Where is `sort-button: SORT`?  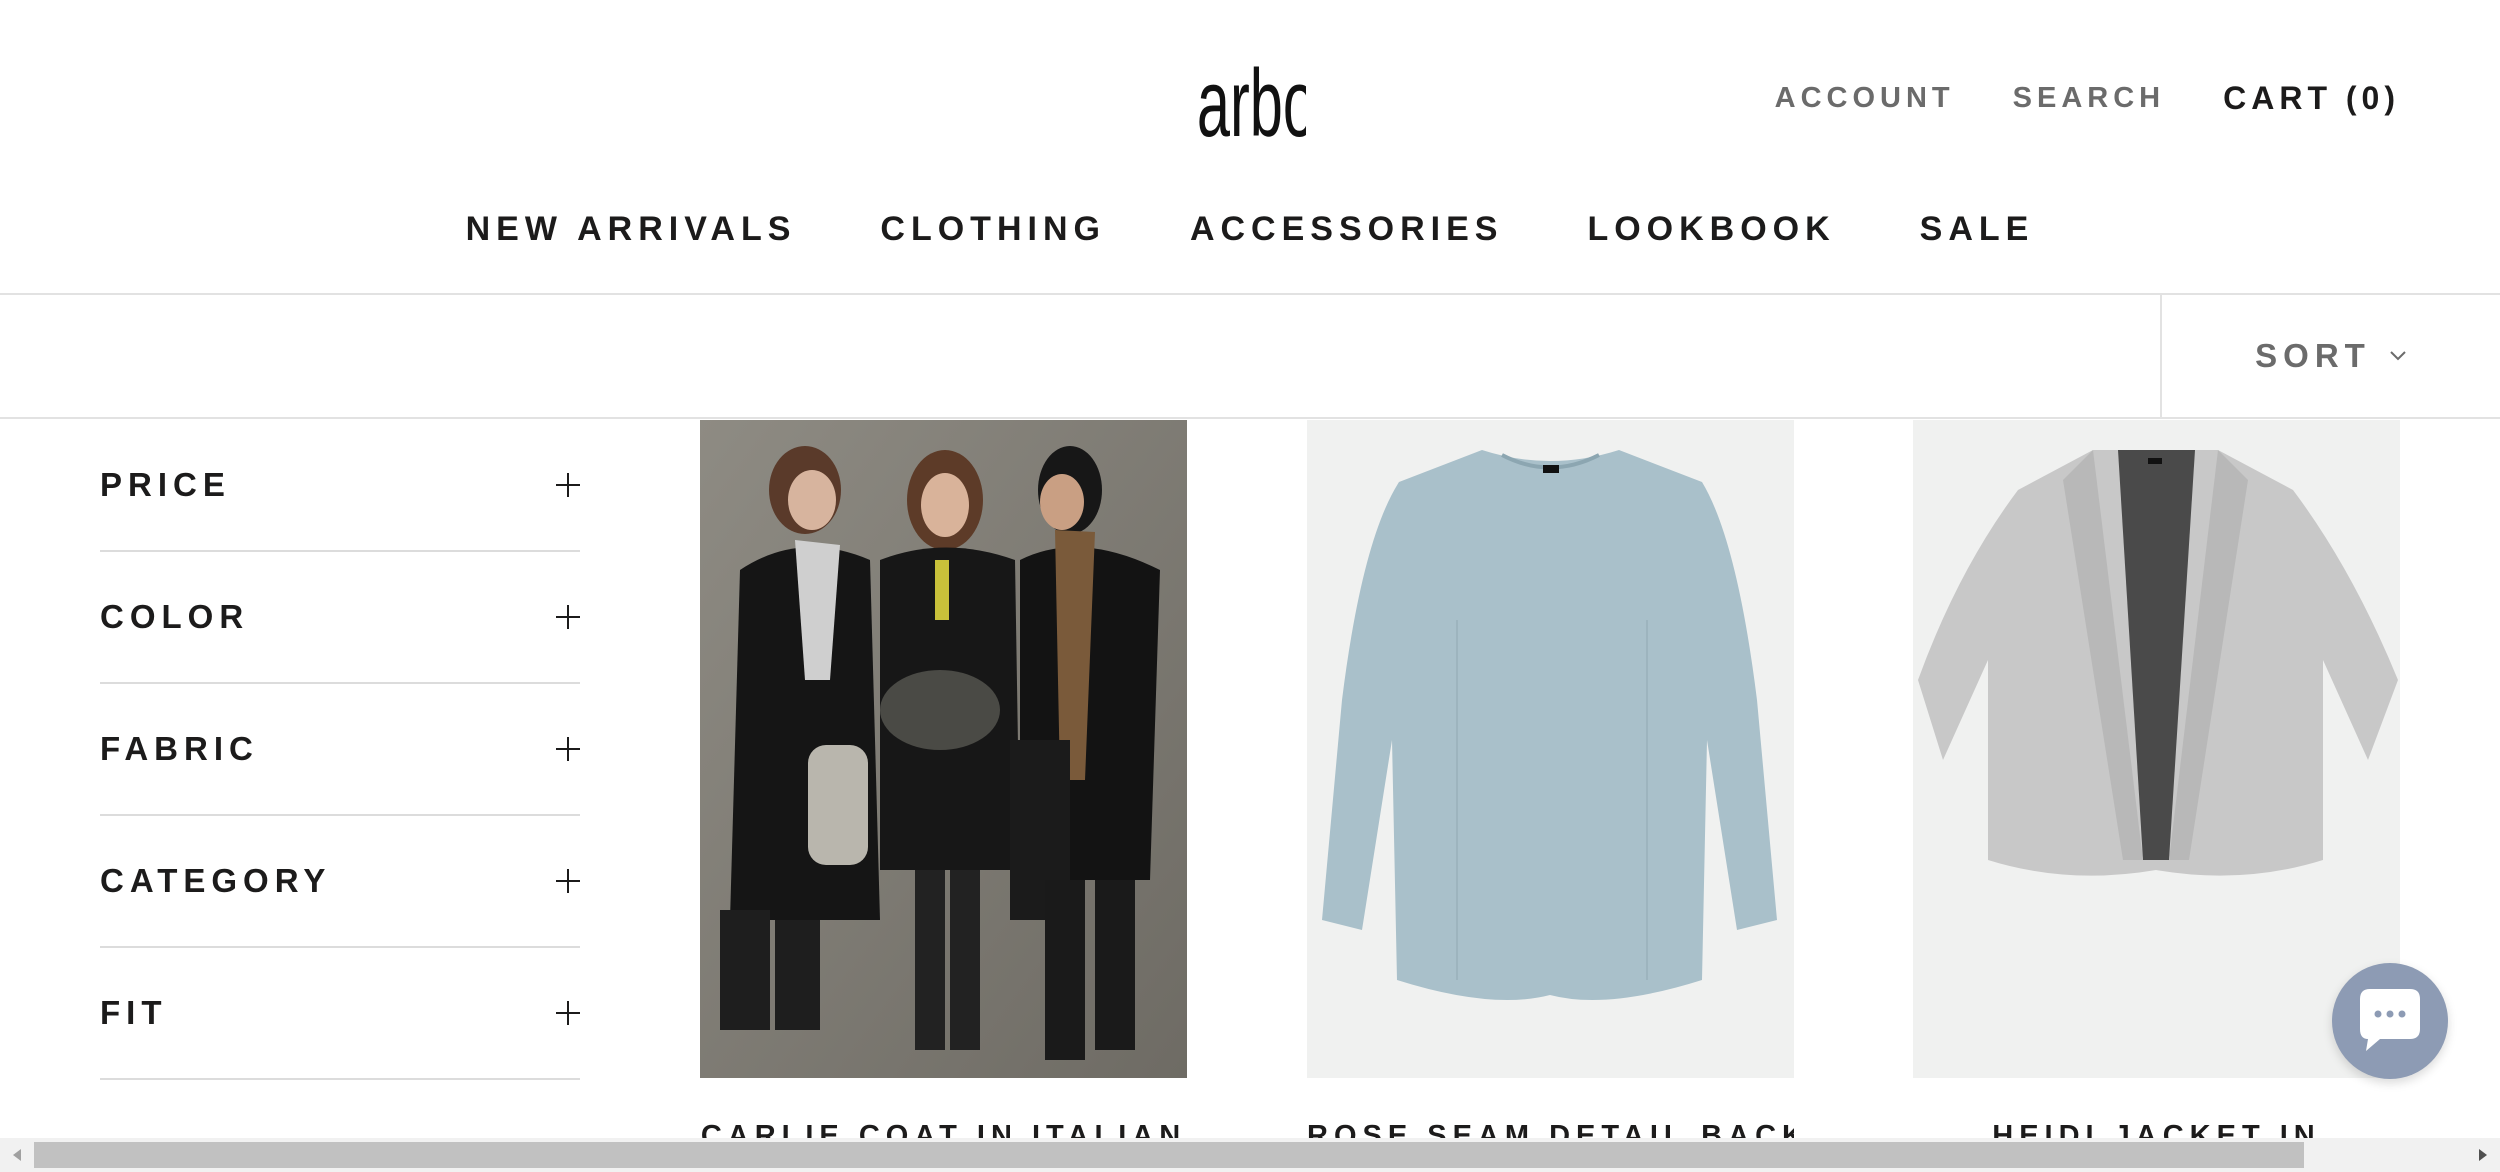 sort-button: SORT is located at coordinates (2331, 356).